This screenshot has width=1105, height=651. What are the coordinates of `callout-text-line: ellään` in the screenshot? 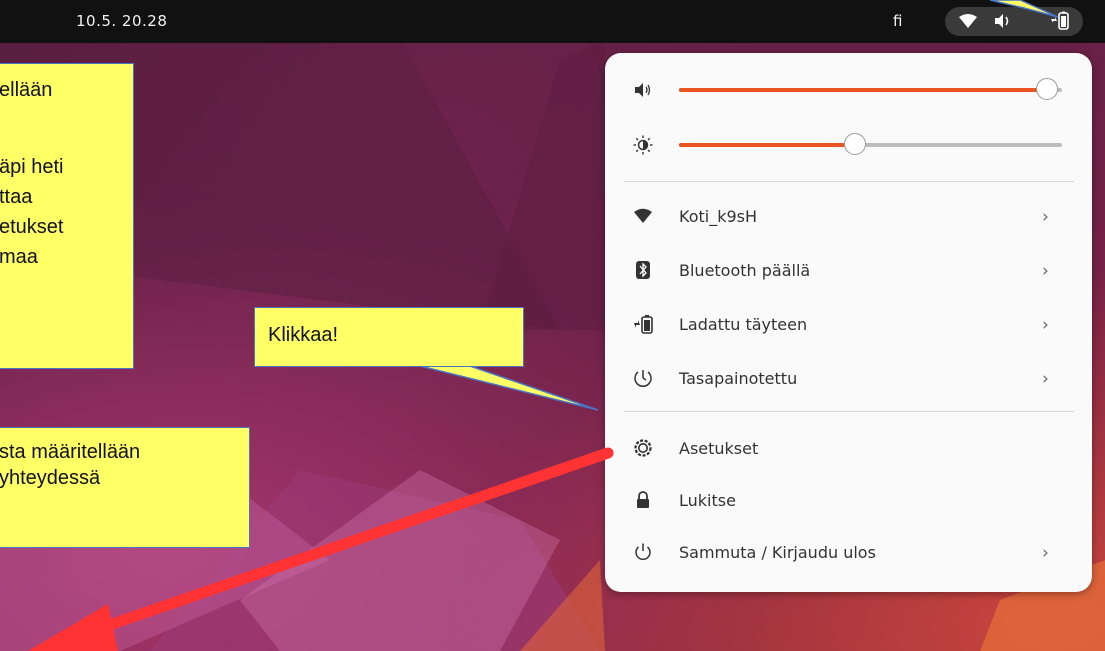 It's located at (26, 90).